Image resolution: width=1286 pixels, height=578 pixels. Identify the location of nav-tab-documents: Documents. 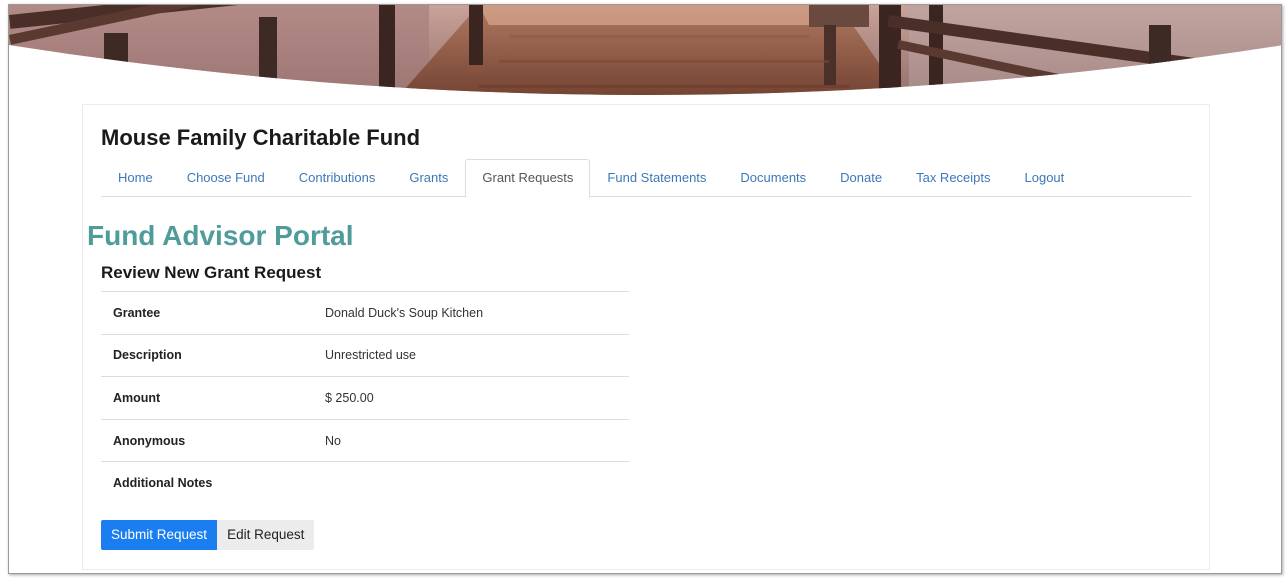
(773, 178).